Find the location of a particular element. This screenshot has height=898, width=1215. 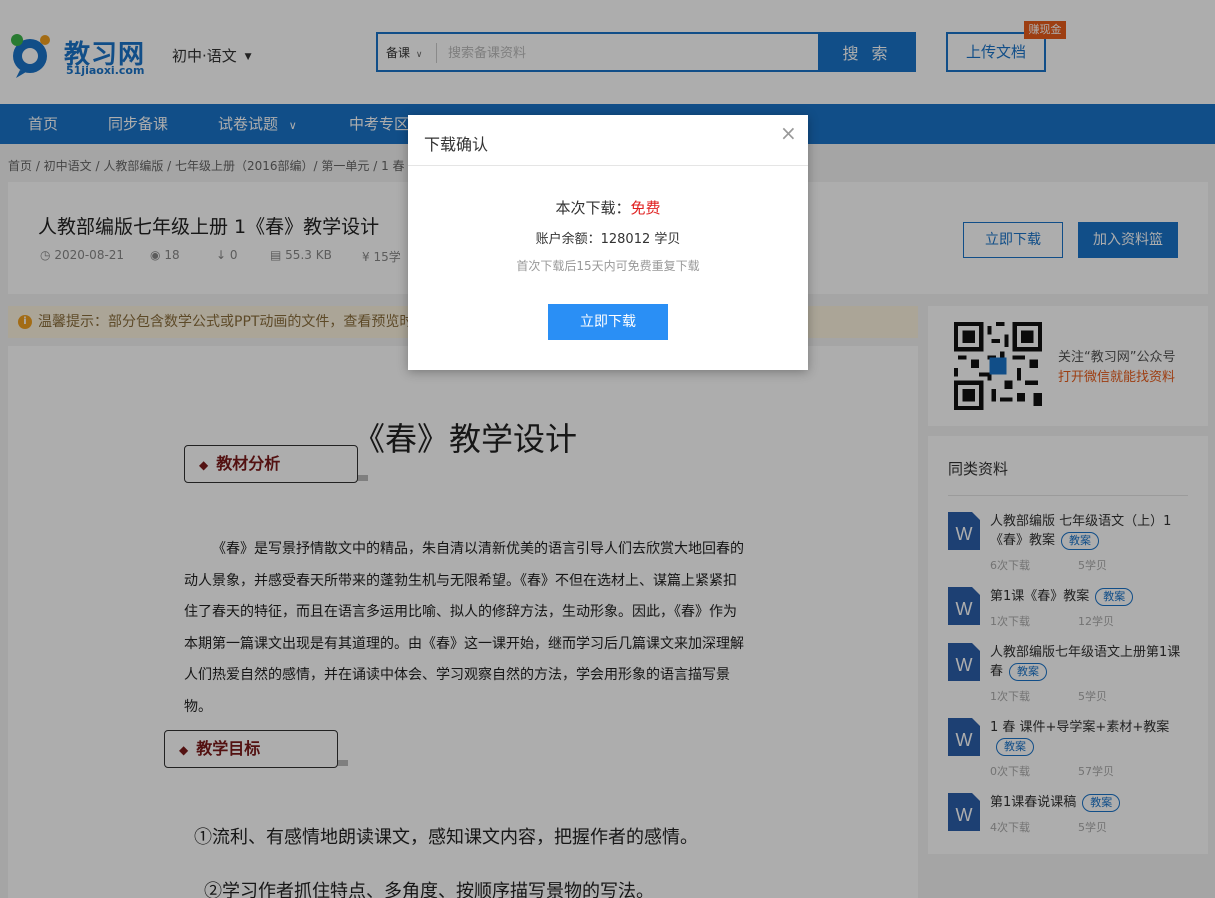

download-cost-label: 本次下载： is located at coordinates (593, 208).